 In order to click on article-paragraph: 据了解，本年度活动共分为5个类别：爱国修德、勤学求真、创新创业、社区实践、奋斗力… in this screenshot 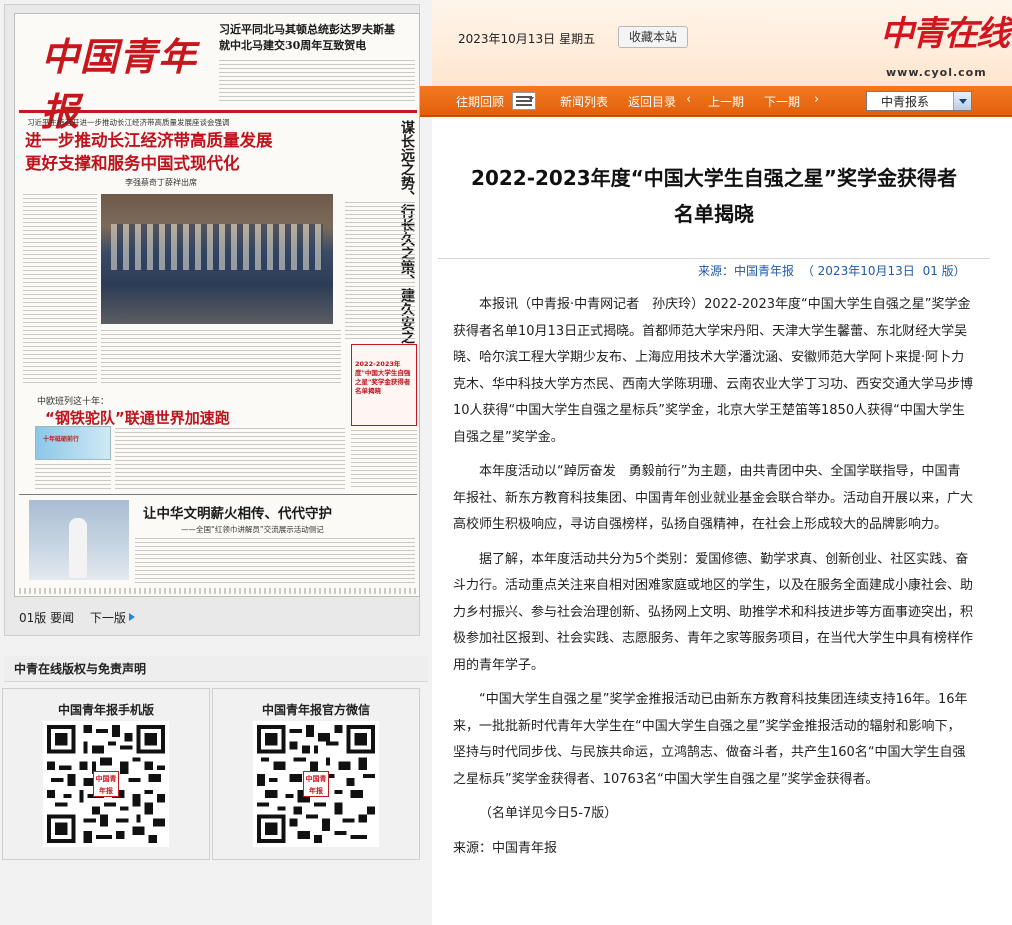, I will do `click(713, 612)`.